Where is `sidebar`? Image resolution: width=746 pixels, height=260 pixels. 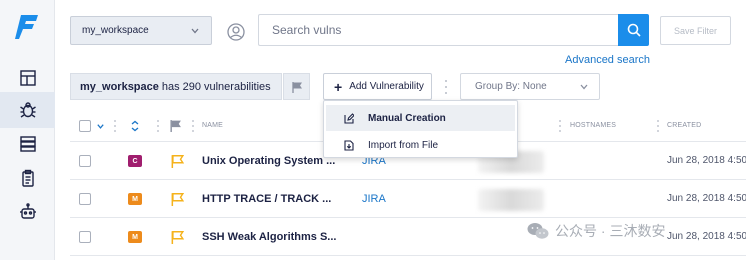
sidebar is located at coordinates (27, 130).